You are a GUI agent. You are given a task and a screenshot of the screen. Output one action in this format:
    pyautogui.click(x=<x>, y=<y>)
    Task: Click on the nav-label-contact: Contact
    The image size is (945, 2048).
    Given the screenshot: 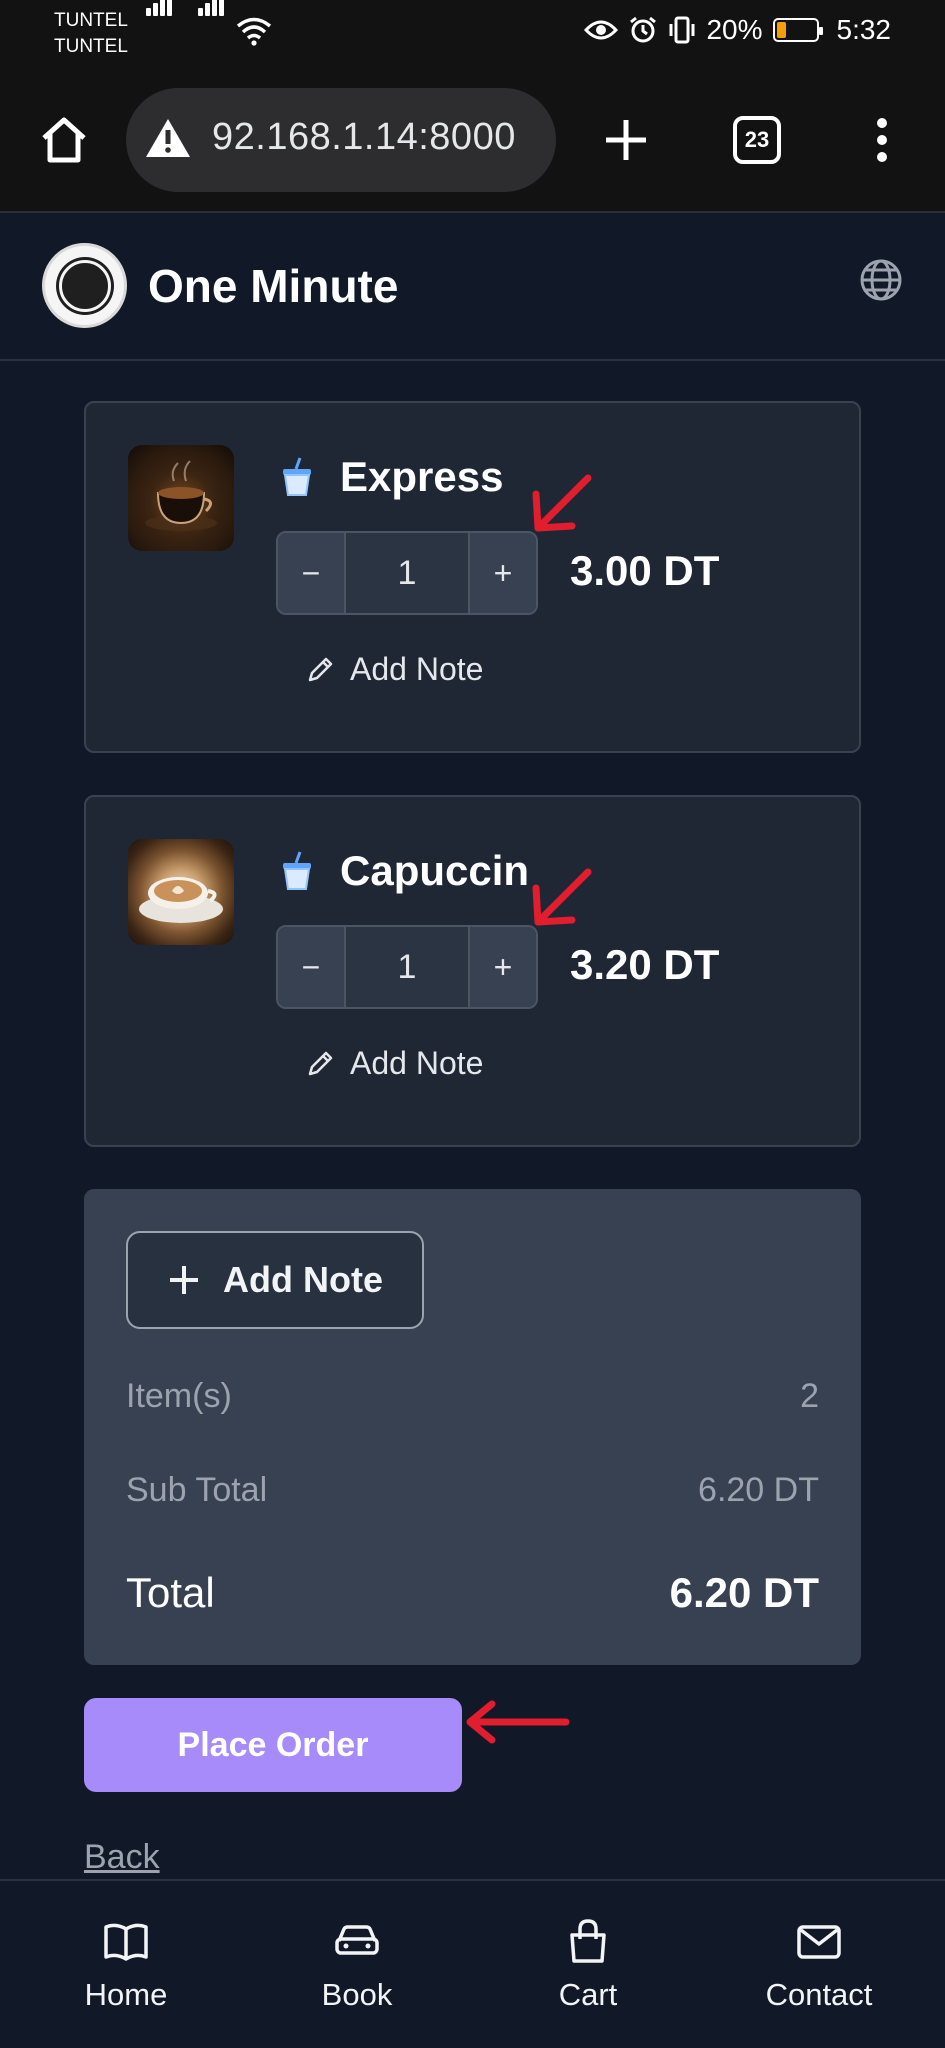 What is the action you would take?
    pyautogui.click(x=819, y=1994)
    